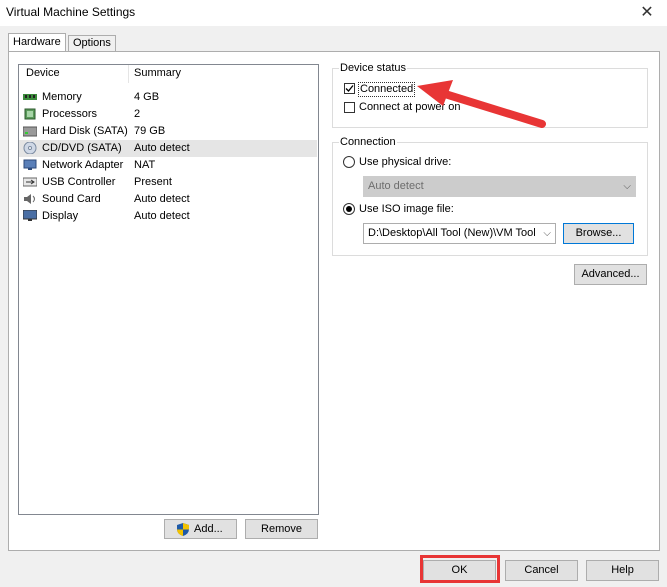 The width and height of the screenshot is (667, 587). What do you see at coordinates (460, 569) in the screenshot?
I see `ok-highlight-box` at bounding box center [460, 569].